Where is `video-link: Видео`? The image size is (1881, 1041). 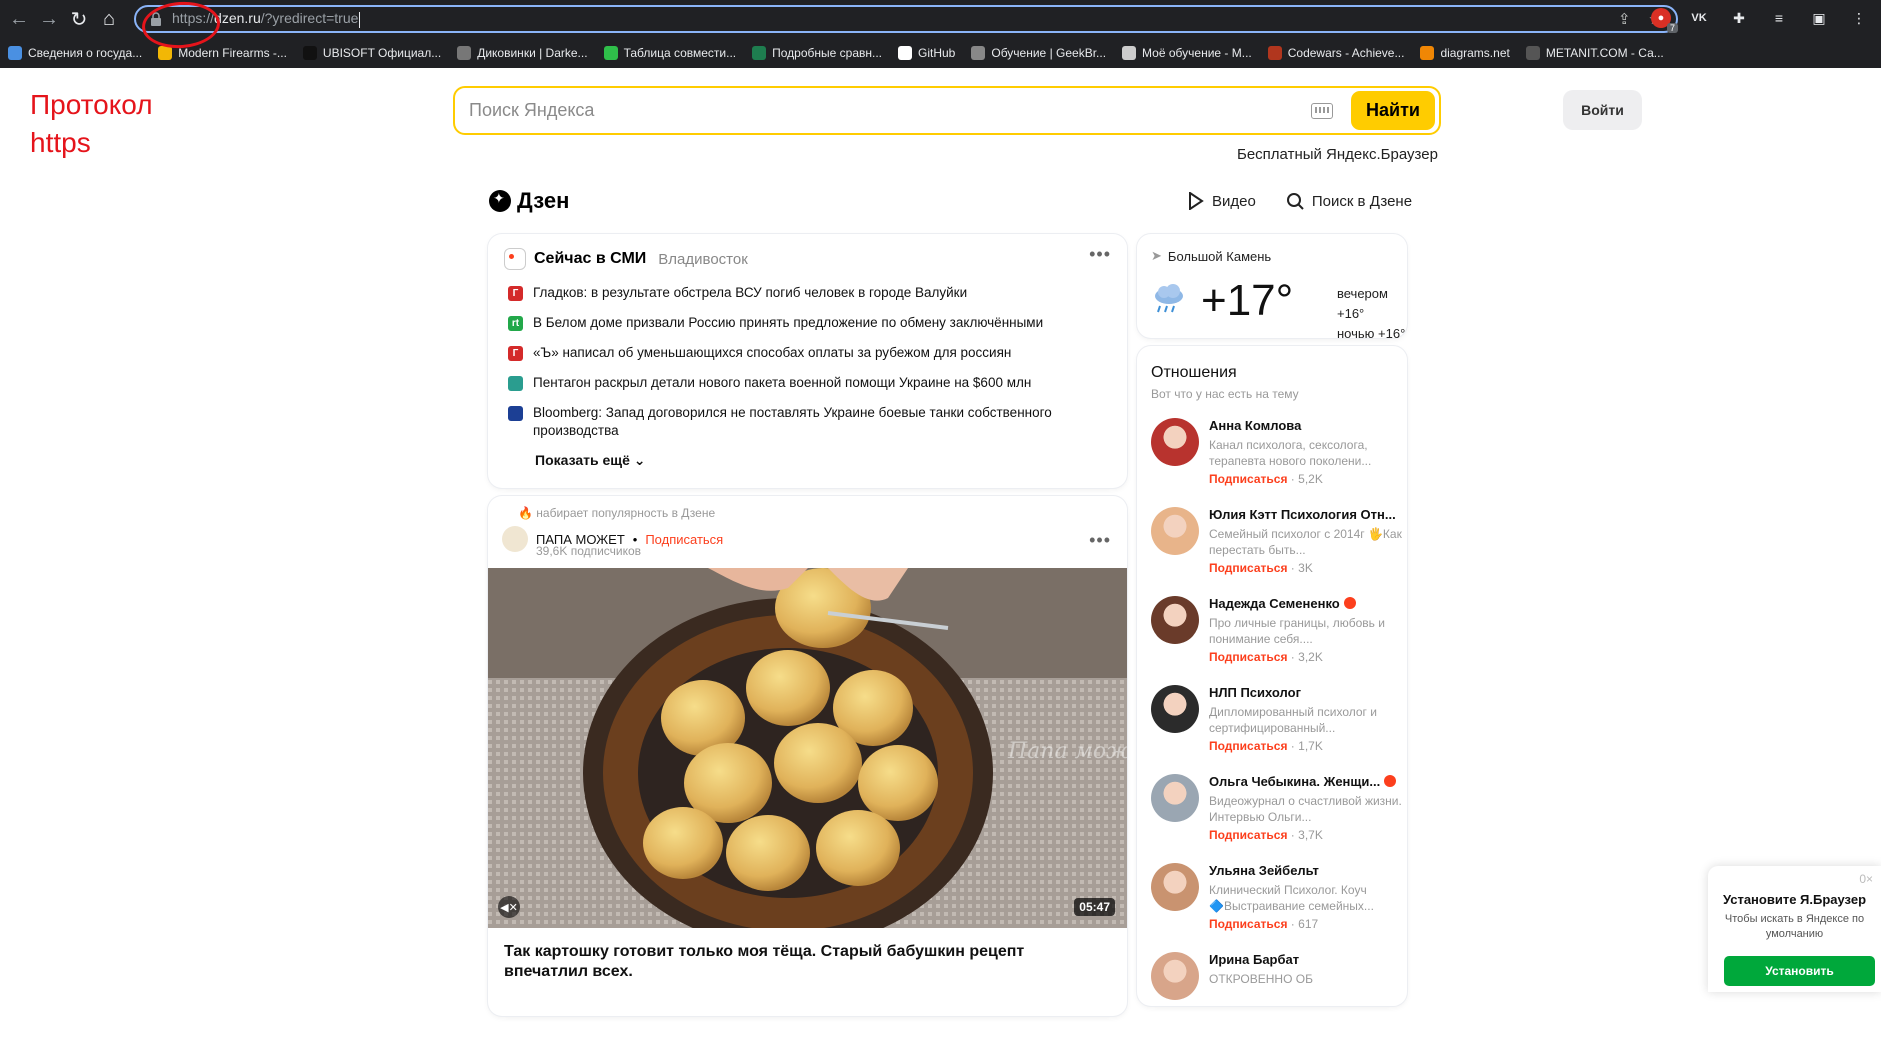
video-link: Видео is located at coordinates (1222, 201).